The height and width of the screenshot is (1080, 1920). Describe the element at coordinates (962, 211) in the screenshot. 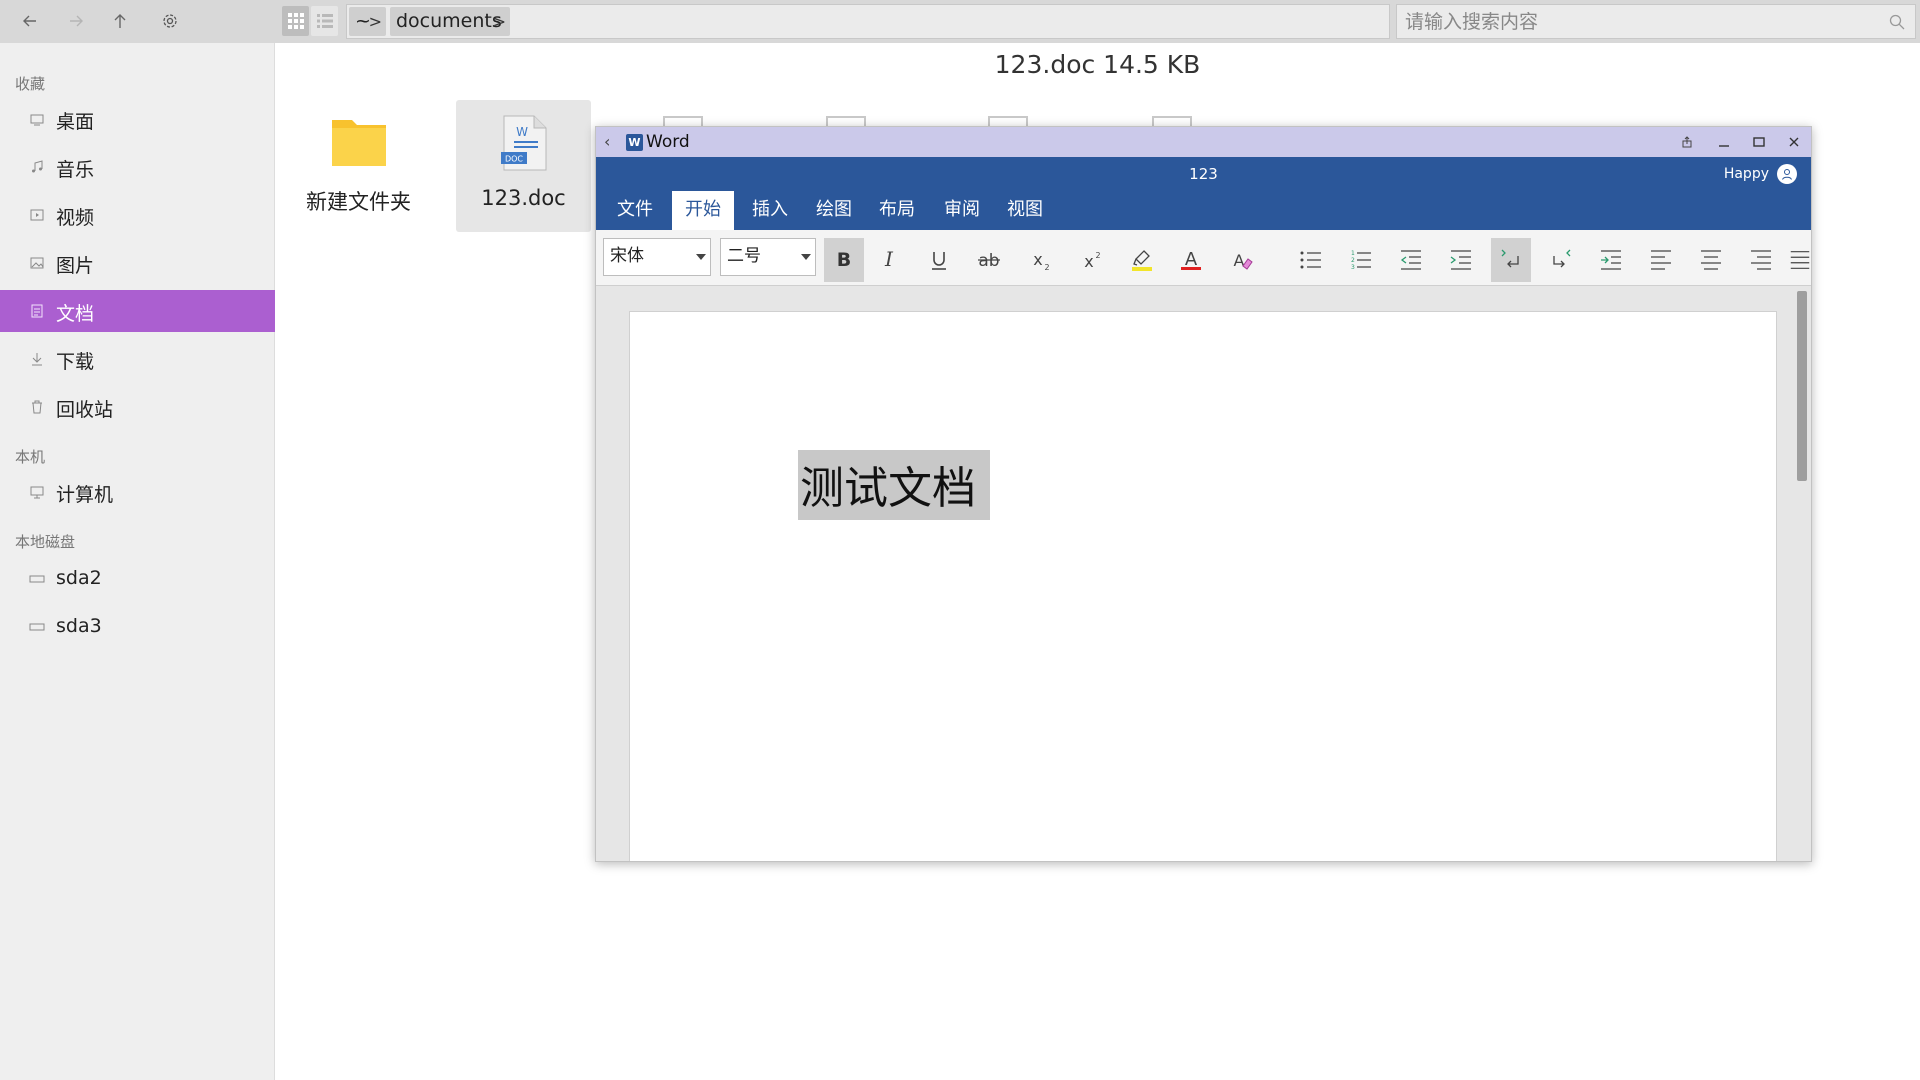

I see `tab-review: 审阅` at that location.